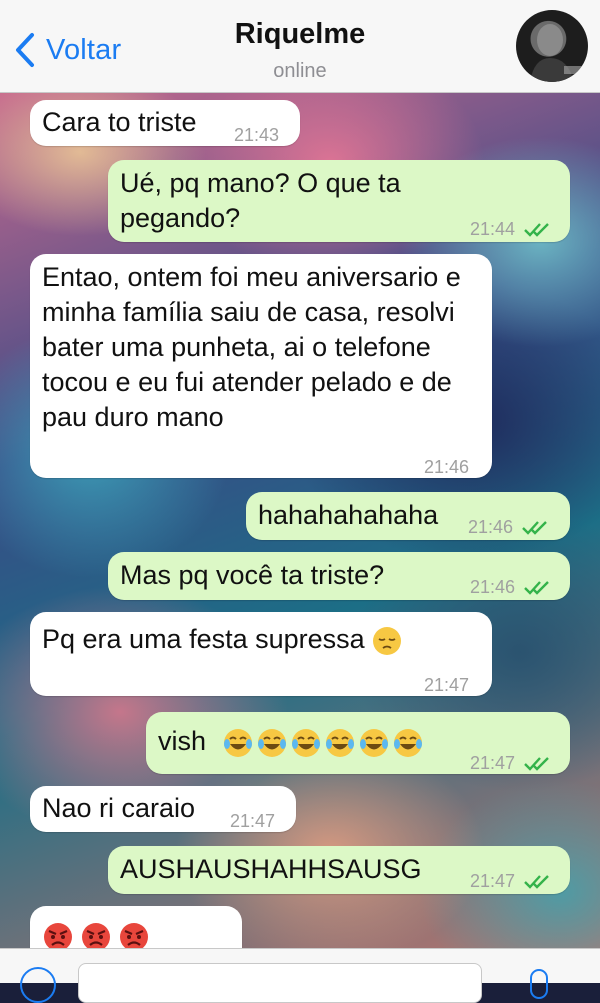  What do you see at coordinates (280, 983) in the screenshot?
I see `message-input` at bounding box center [280, 983].